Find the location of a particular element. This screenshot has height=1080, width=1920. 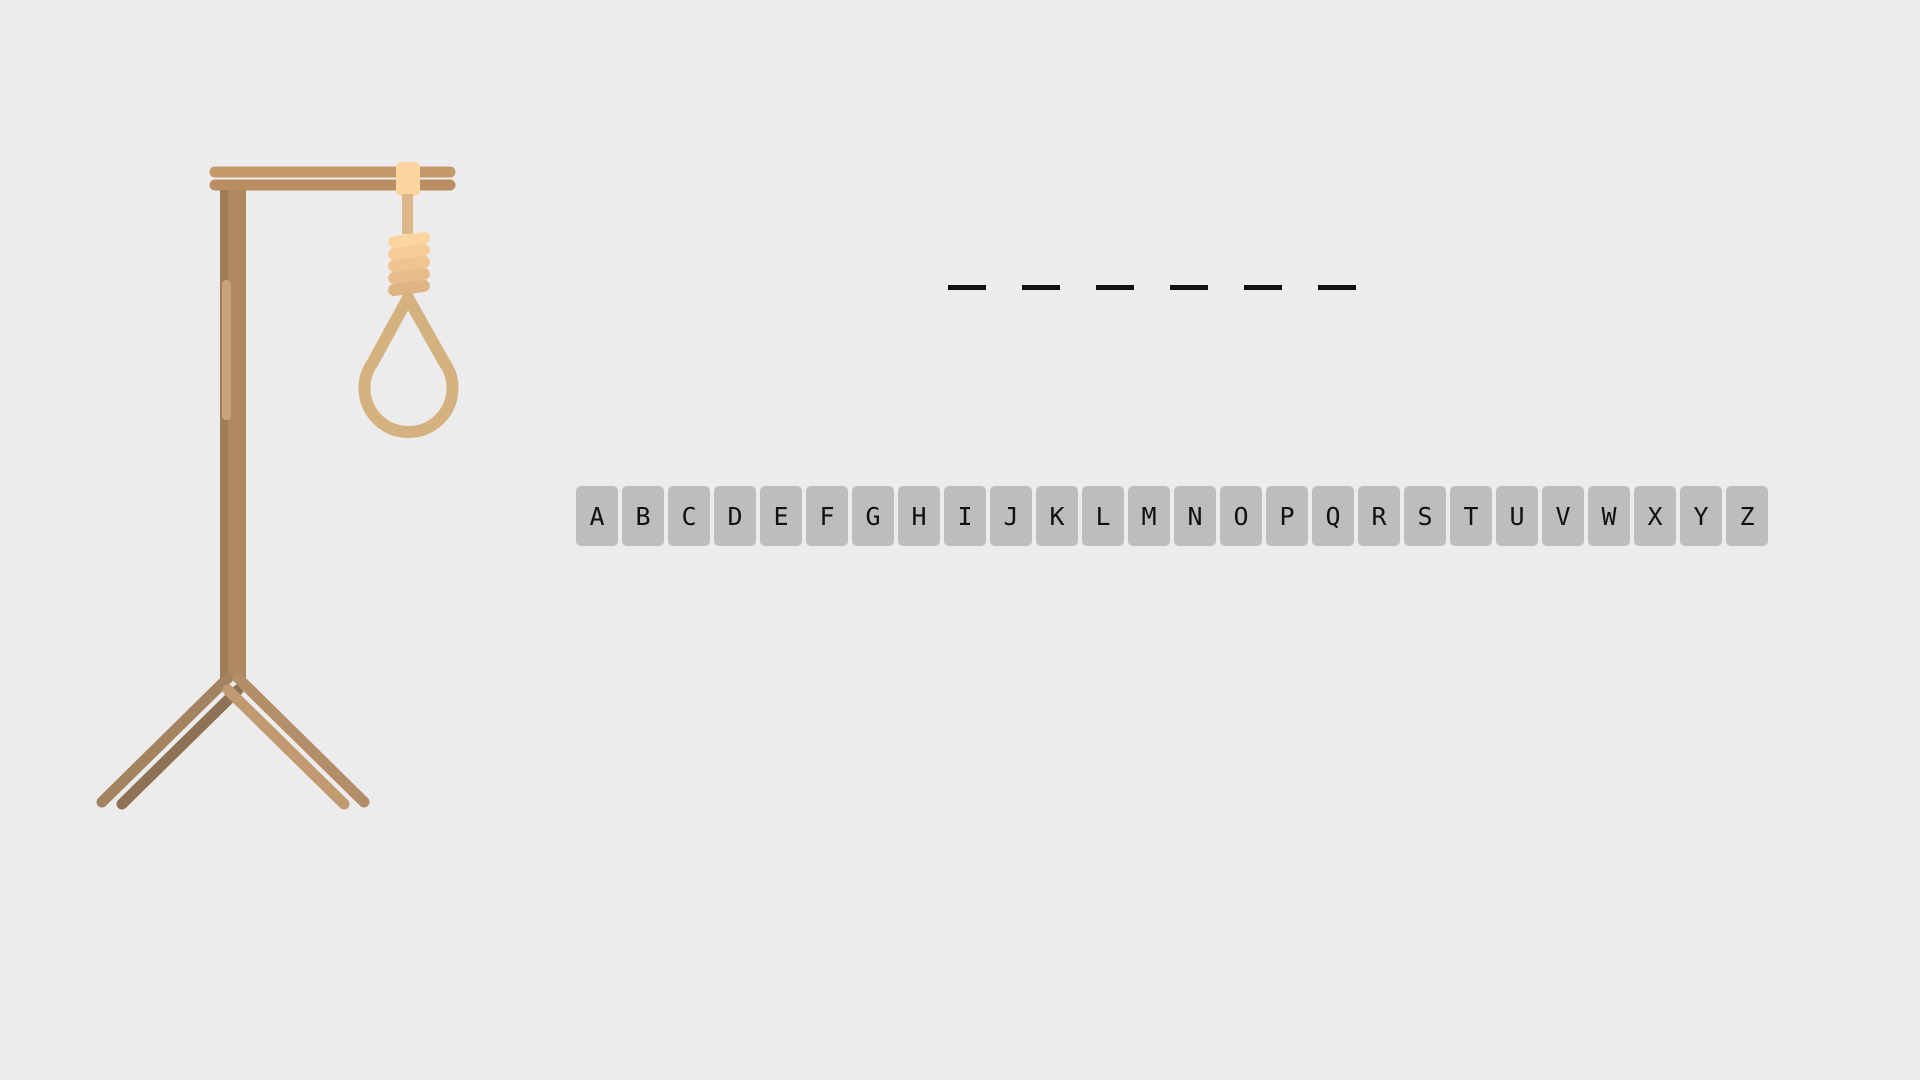

key-p: P is located at coordinates (1287, 516).